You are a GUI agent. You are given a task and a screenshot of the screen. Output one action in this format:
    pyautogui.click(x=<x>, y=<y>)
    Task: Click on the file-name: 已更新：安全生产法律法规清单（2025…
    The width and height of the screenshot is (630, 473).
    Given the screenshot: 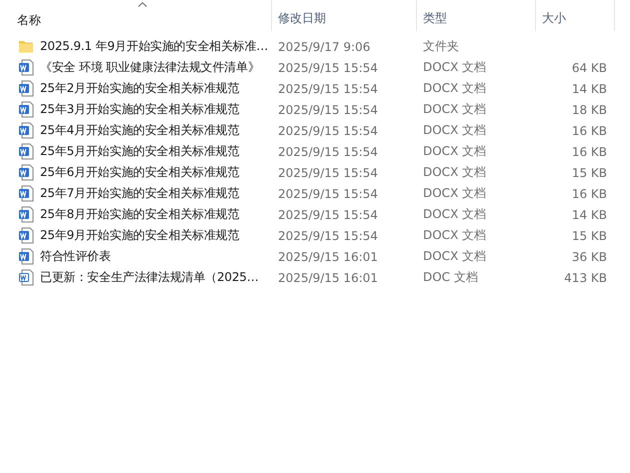 What is the action you would take?
    pyautogui.click(x=149, y=277)
    